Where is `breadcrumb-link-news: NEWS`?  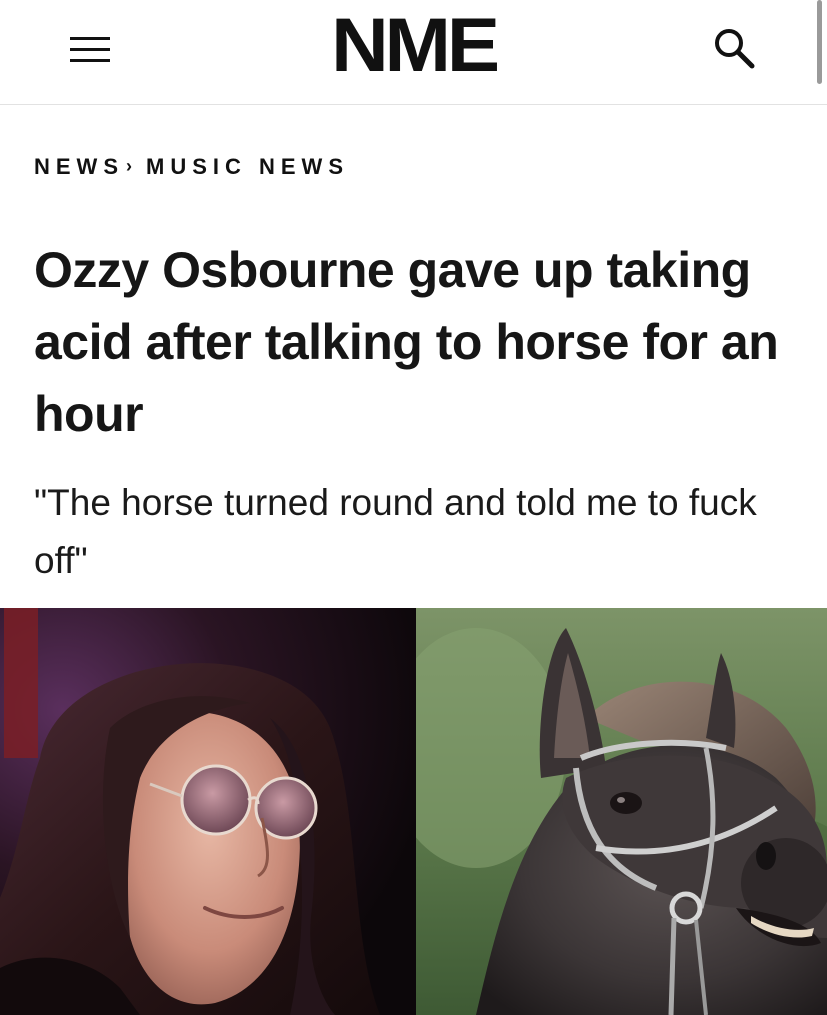 breadcrumb-link-news: NEWS is located at coordinates (79, 166).